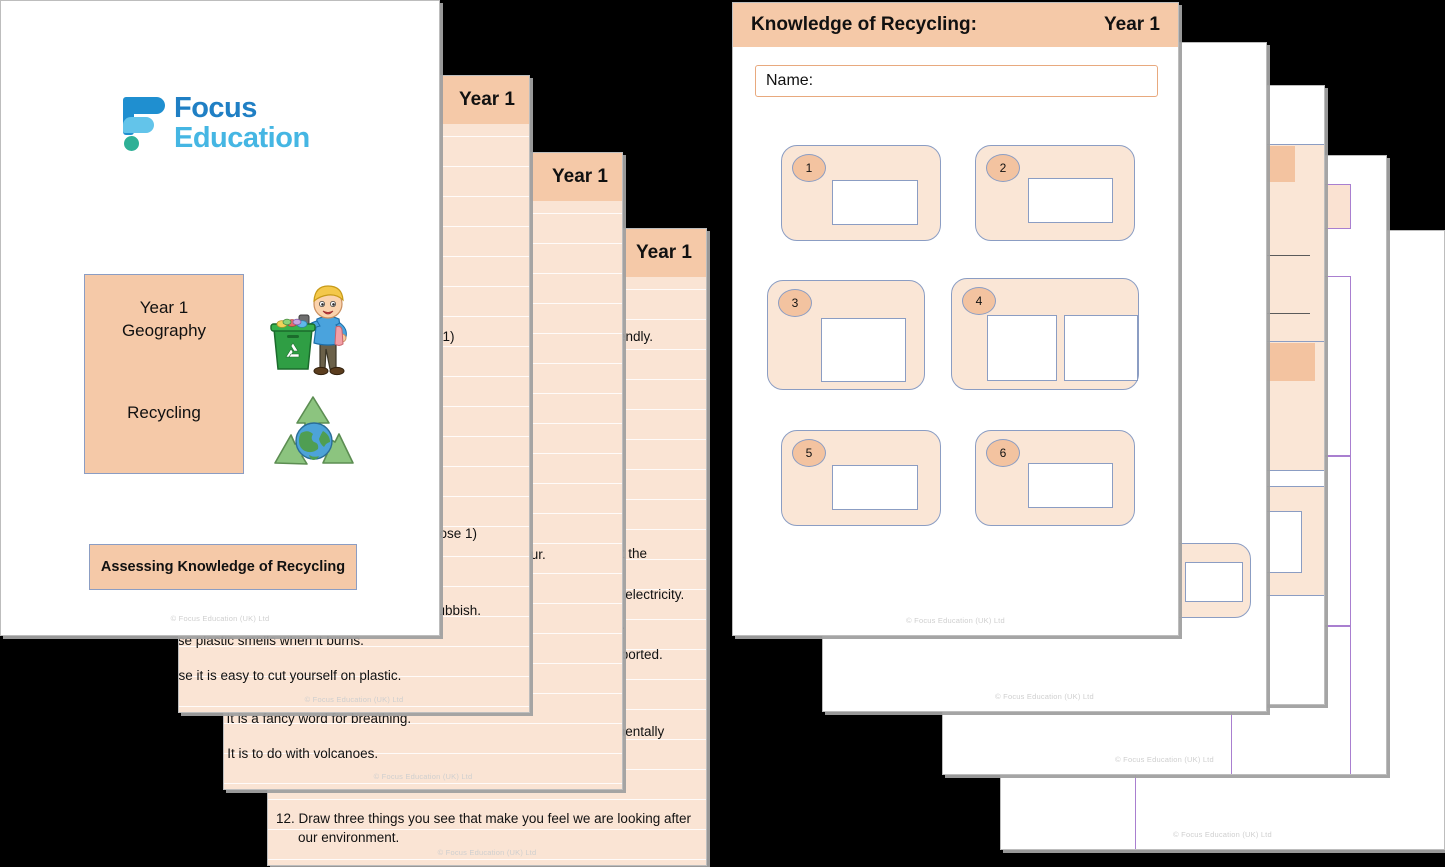 The width and height of the screenshot is (1445, 867). What do you see at coordinates (242, 137) in the screenshot?
I see `logo-education-text: Education` at bounding box center [242, 137].